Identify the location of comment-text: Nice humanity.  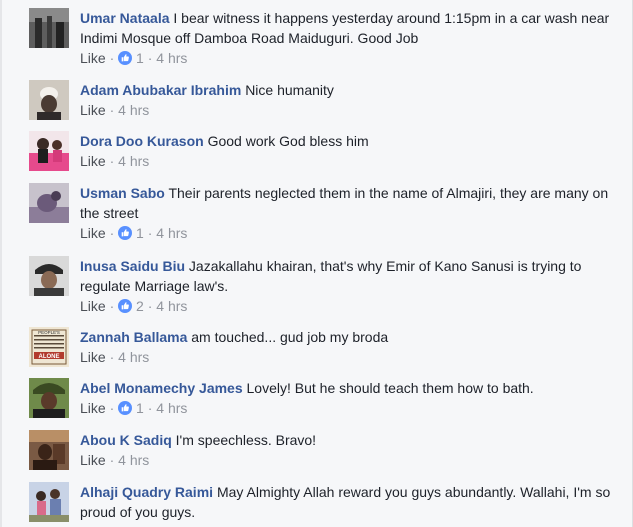
(289, 90).